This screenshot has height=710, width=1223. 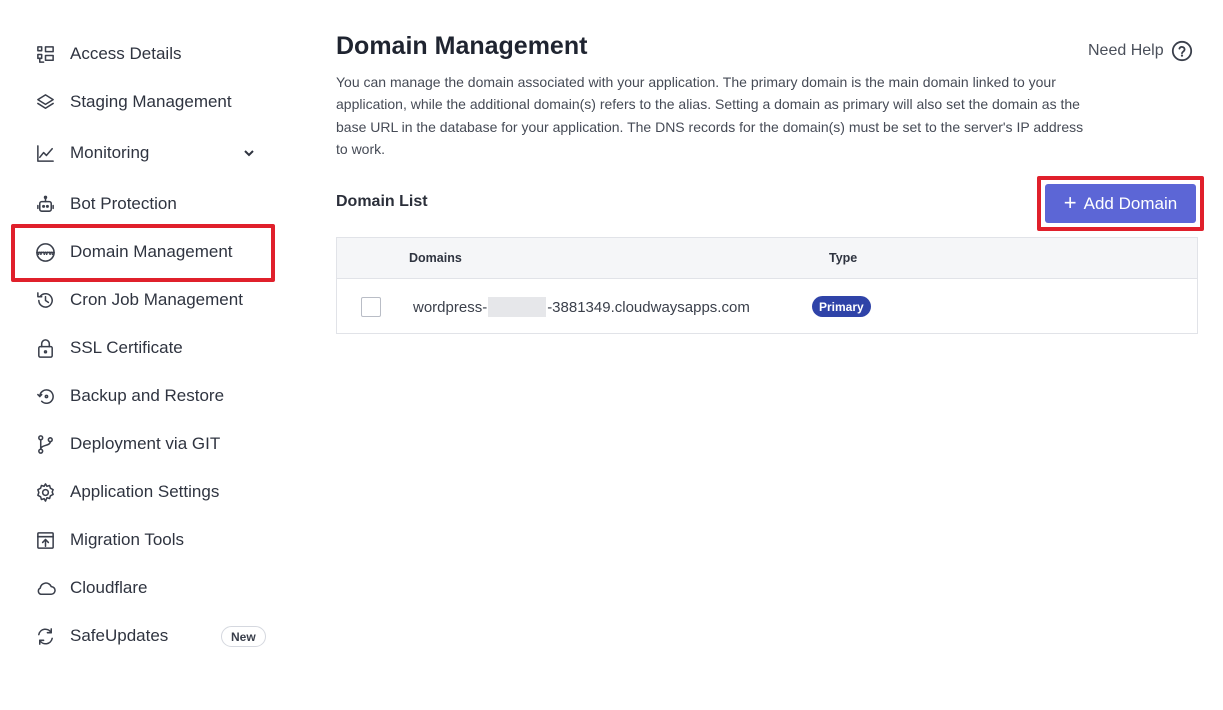 What do you see at coordinates (841, 306) in the screenshot?
I see `type-badge-primary: Primary` at bounding box center [841, 306].